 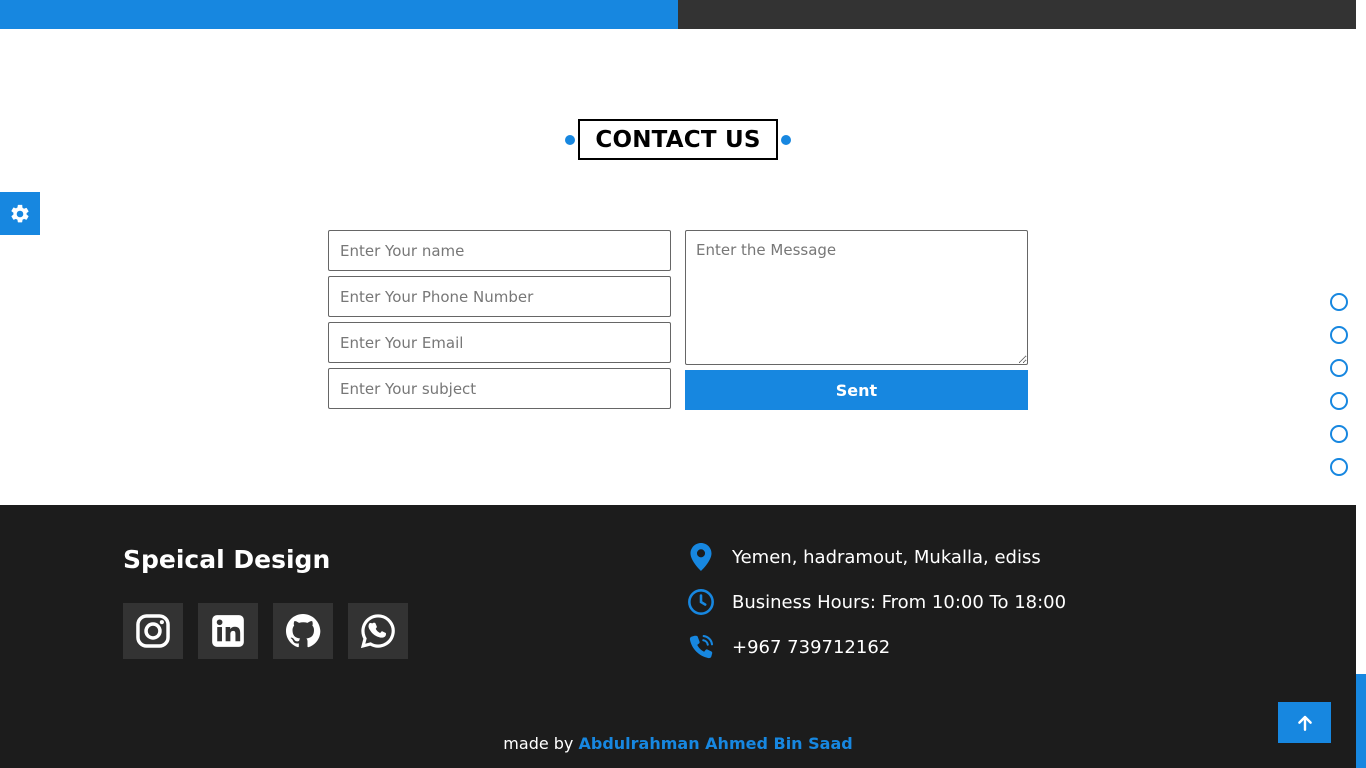 I want to click on email-field, so click(x=499, y=342).